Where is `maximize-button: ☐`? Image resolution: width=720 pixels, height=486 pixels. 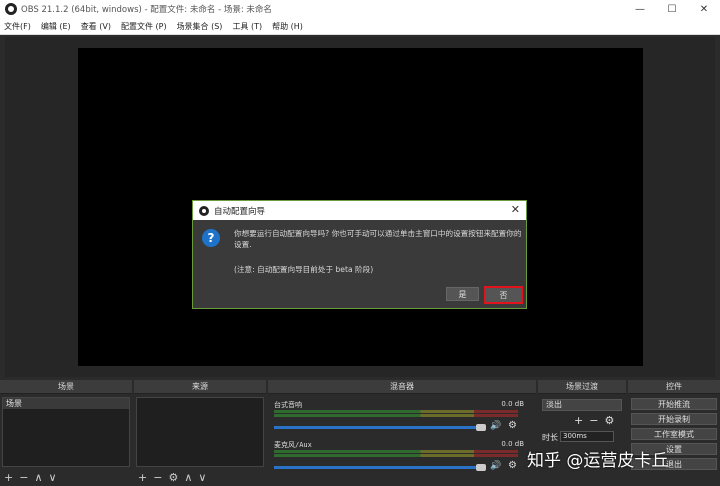
maximize-button: ☐ is located at coordinates (672, 9).